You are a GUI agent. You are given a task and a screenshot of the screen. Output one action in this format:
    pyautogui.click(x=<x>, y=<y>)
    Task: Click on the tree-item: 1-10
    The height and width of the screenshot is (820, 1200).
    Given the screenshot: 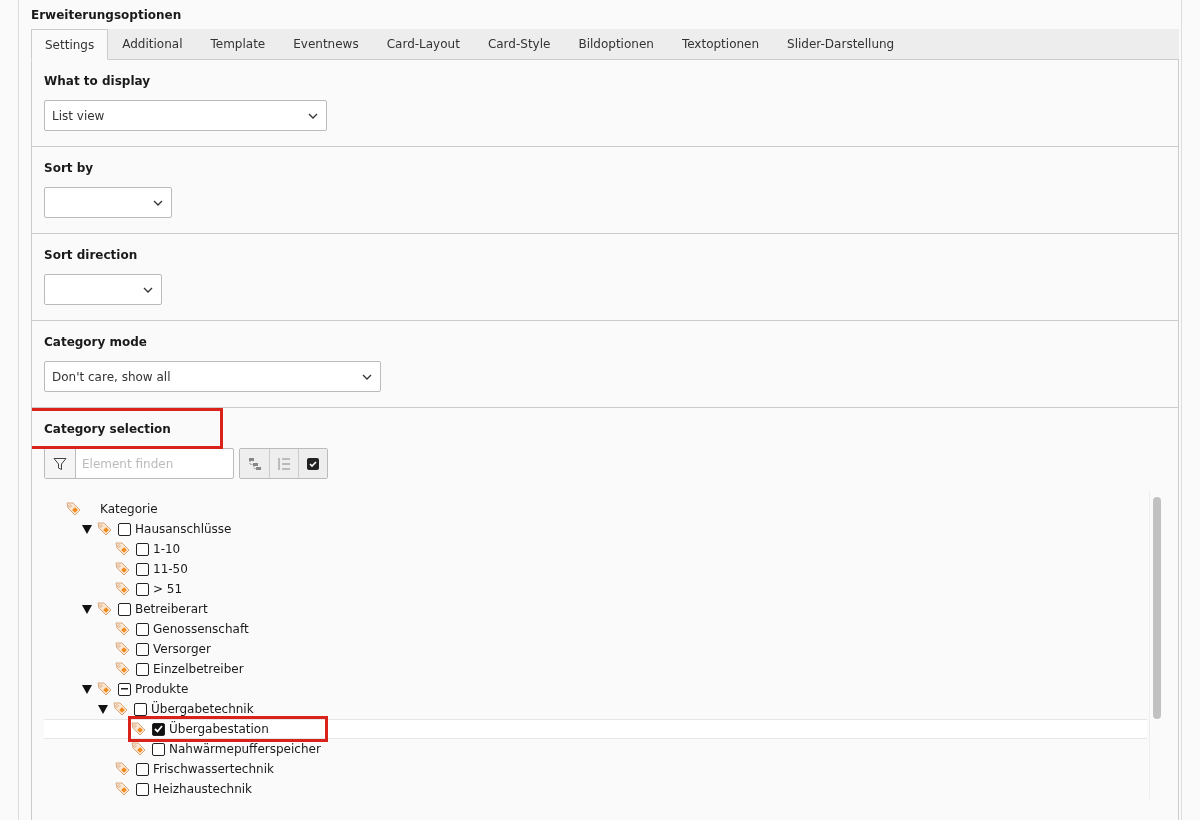 What is the action you would take?
    pyautogui.click(x=167, y=549)
    